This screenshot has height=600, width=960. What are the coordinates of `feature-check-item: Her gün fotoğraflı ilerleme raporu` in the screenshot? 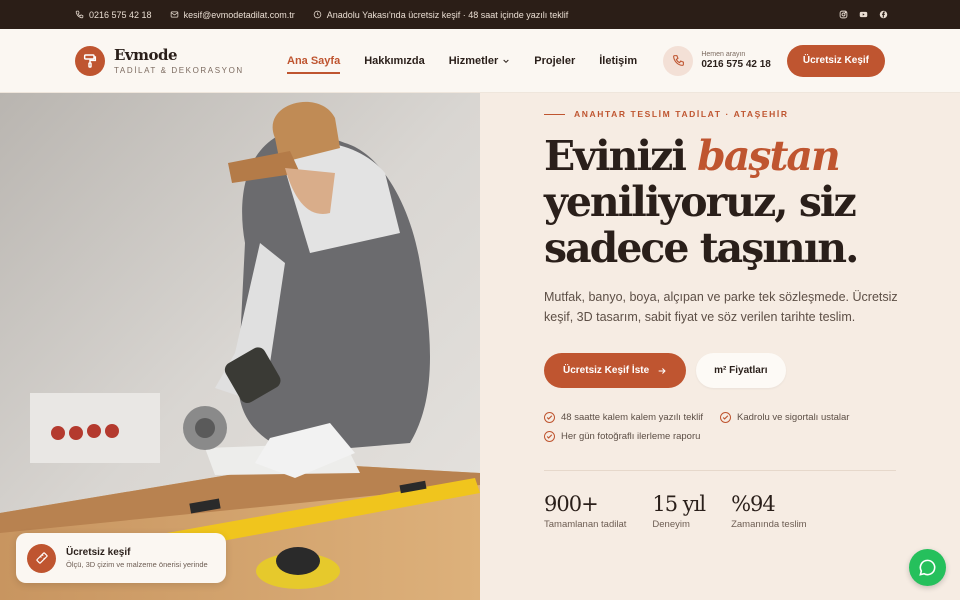 It's located at (632, 436).